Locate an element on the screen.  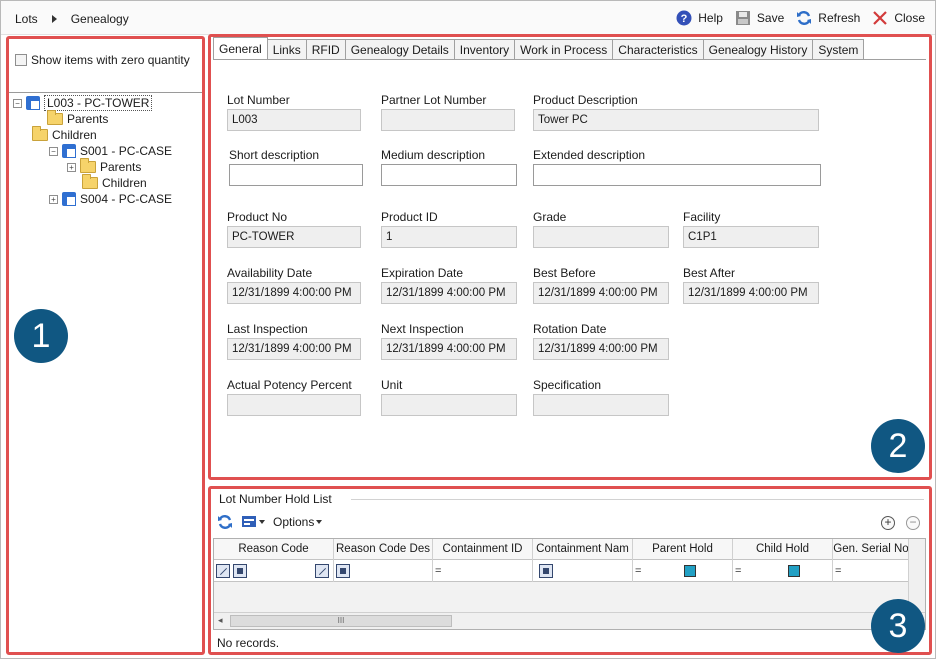
actual-potency-percent-field: Actual Potency Percent is located at coordinates (294, 397).